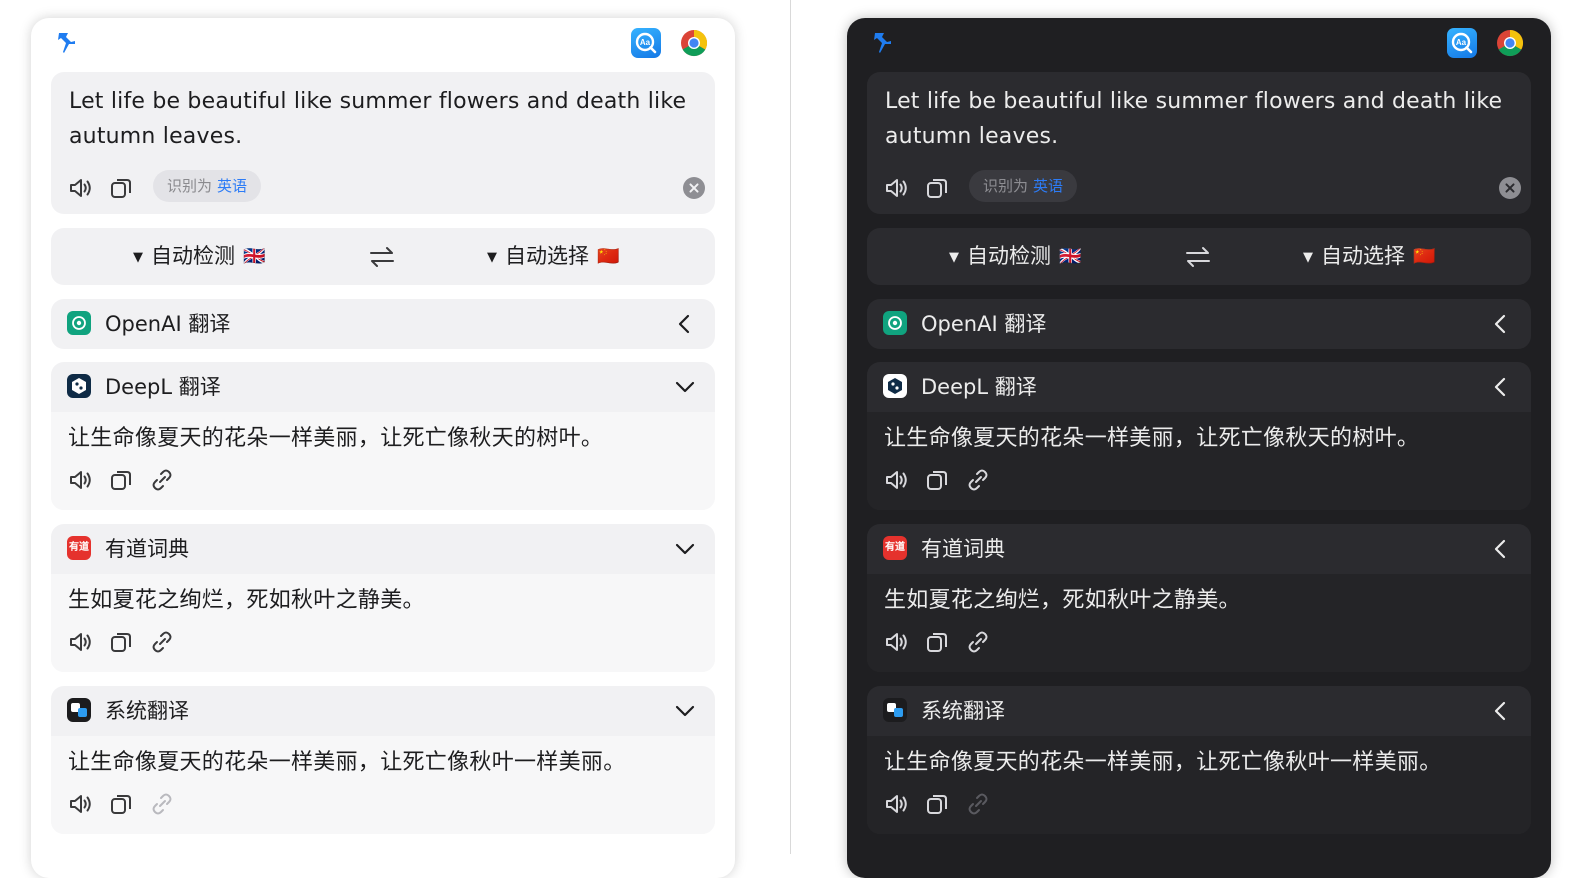 This screenshot has height=878, width=1592. What do you see at coordinates (1363, 256) in the screenshot?
I see `target-language-label: 自动选择` at bounding box center [1363, 256].